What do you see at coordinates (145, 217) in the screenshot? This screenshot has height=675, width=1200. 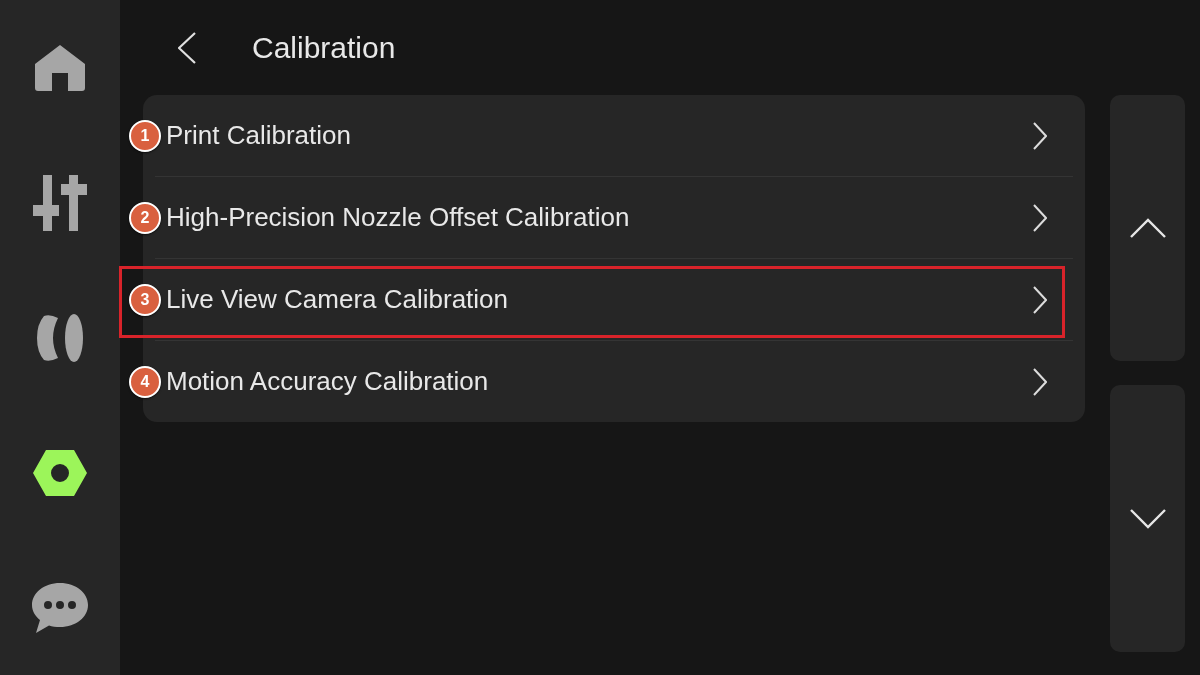 I see `number-marker: 2` at bounding box center [145, 217].